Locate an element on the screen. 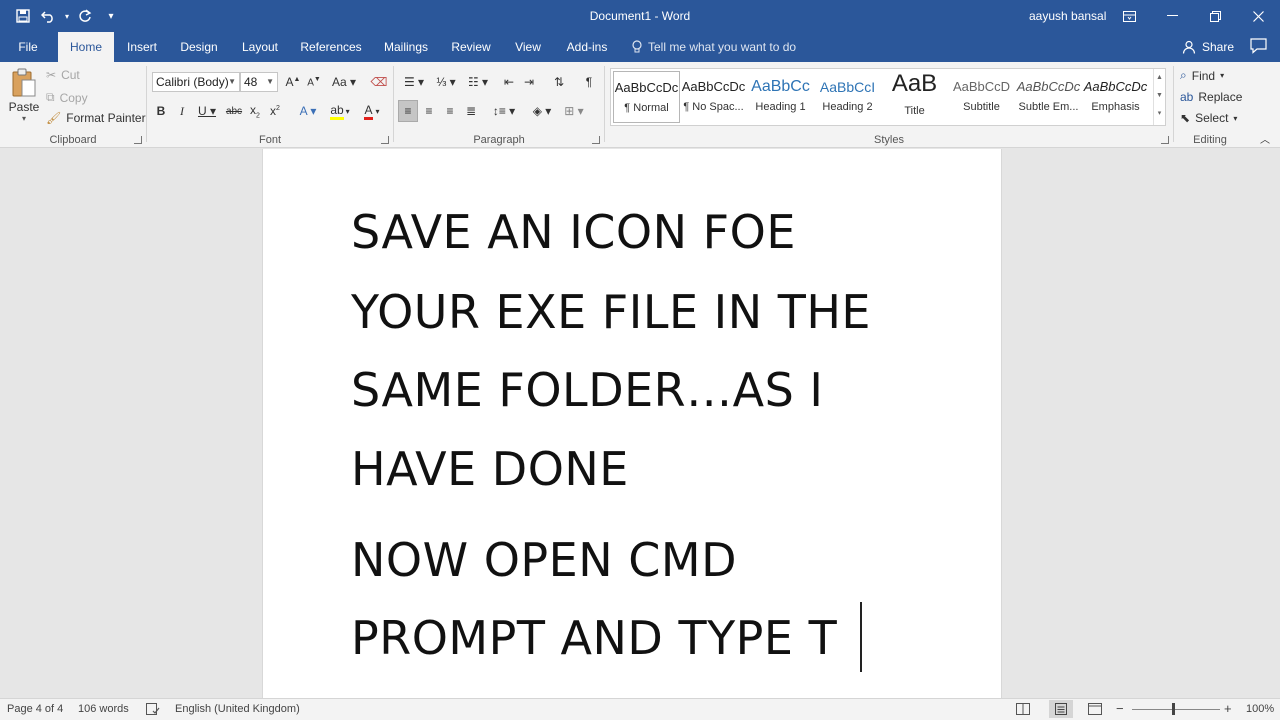 This screenshot has width=1280, height=720. more-styles-icon: ▾ is located at coordinates (1159, 114).